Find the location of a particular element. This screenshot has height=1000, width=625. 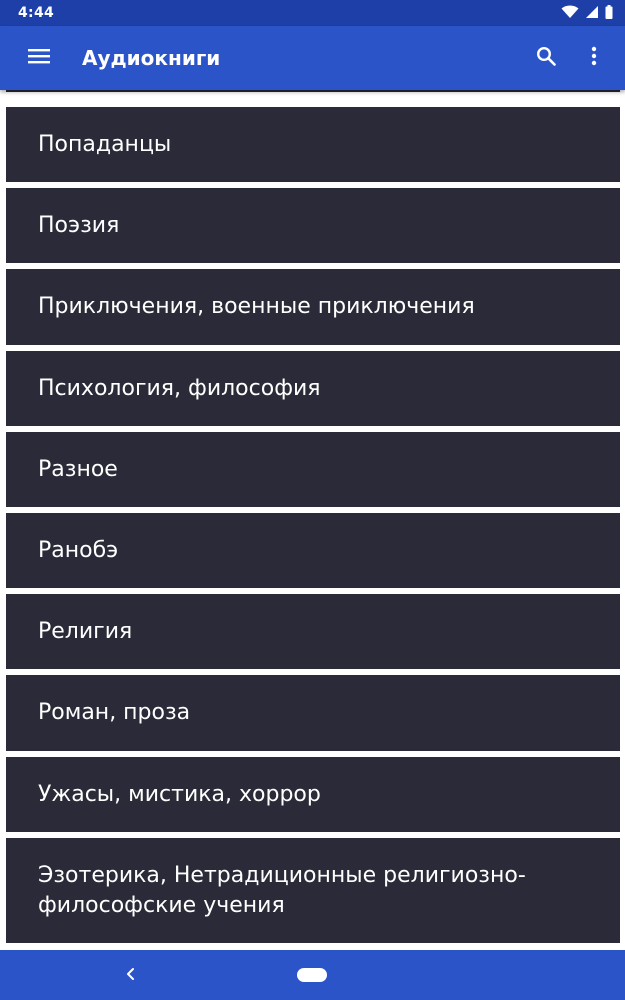

list-item: Приключения, военные приключения is located at coordinates (313, 307).